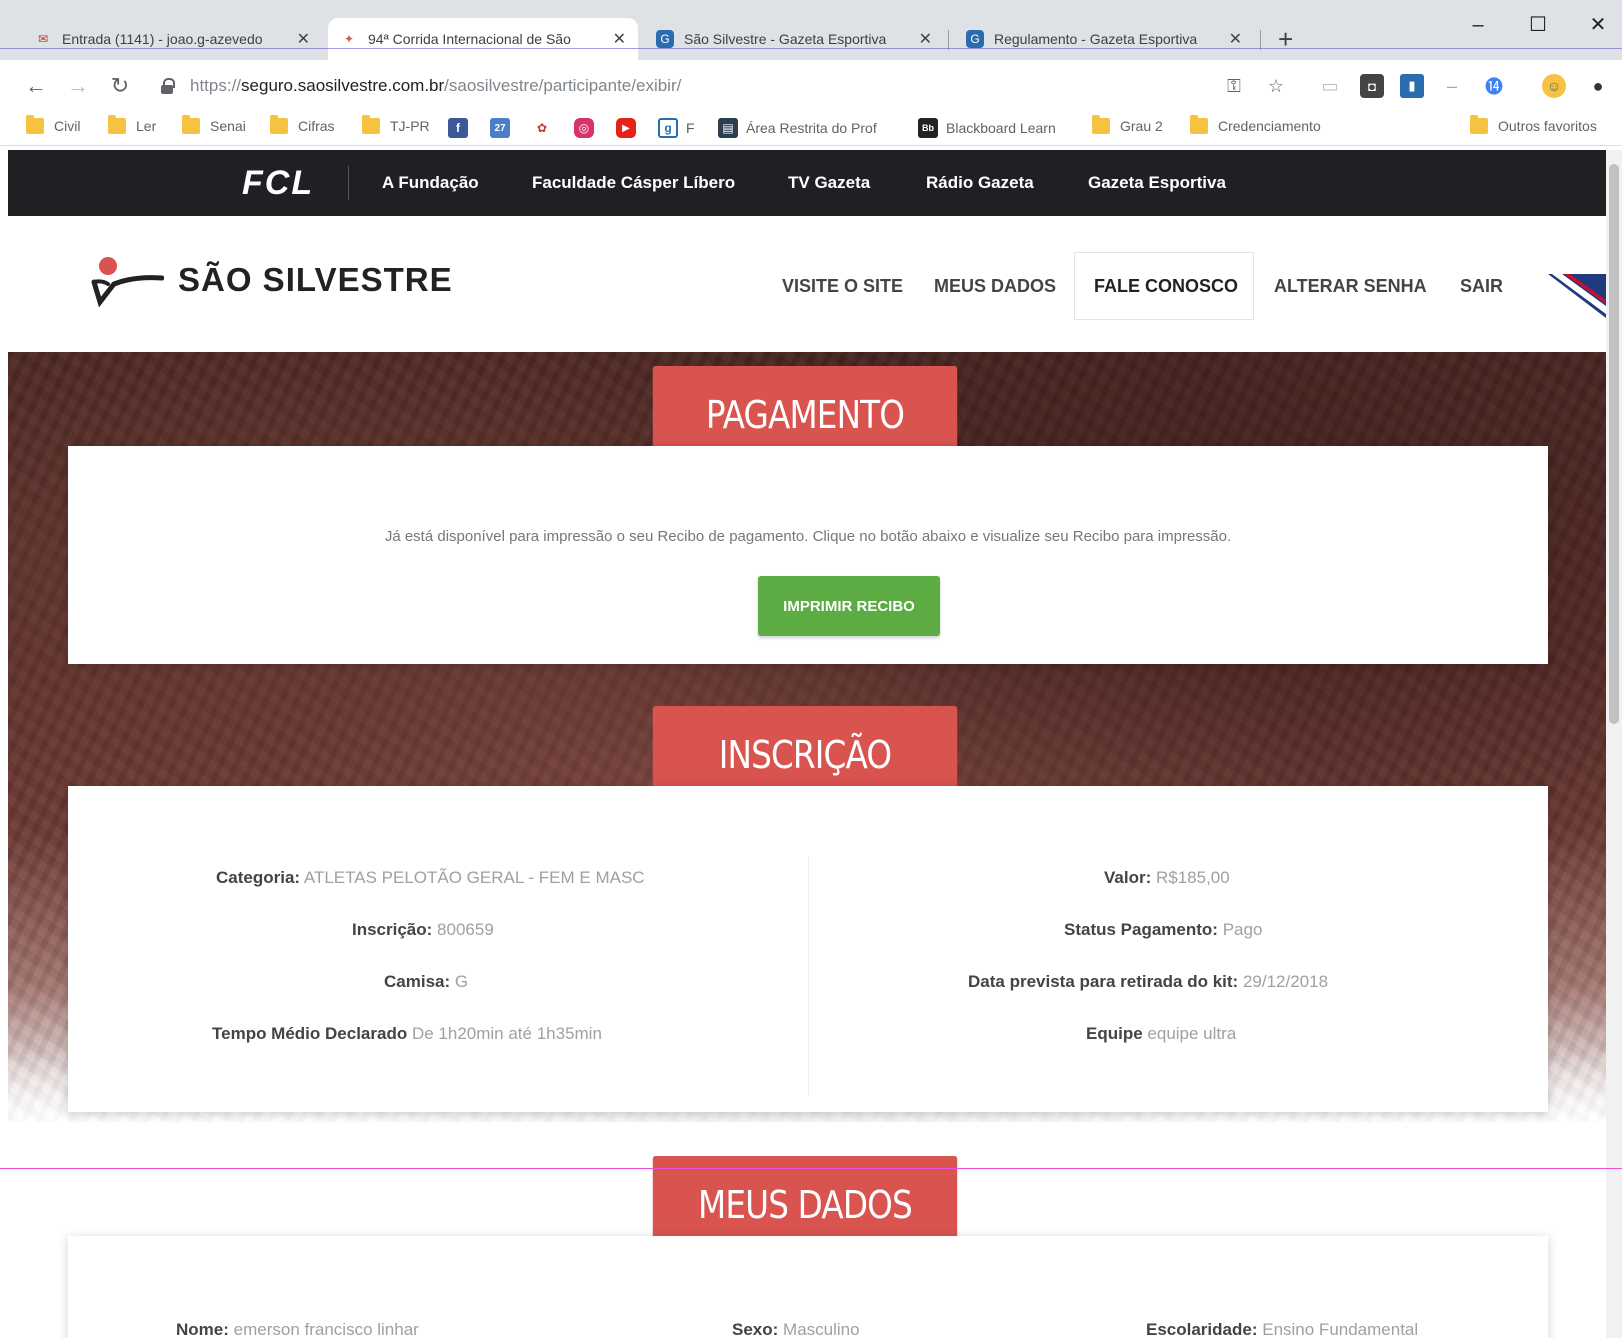 The height and width of the screenshot is (1338, 1622). What do you see at coordinates (392, 929) in the screenshot?
I see `field-label: Inscrição:` at bounding box center [392, 929].